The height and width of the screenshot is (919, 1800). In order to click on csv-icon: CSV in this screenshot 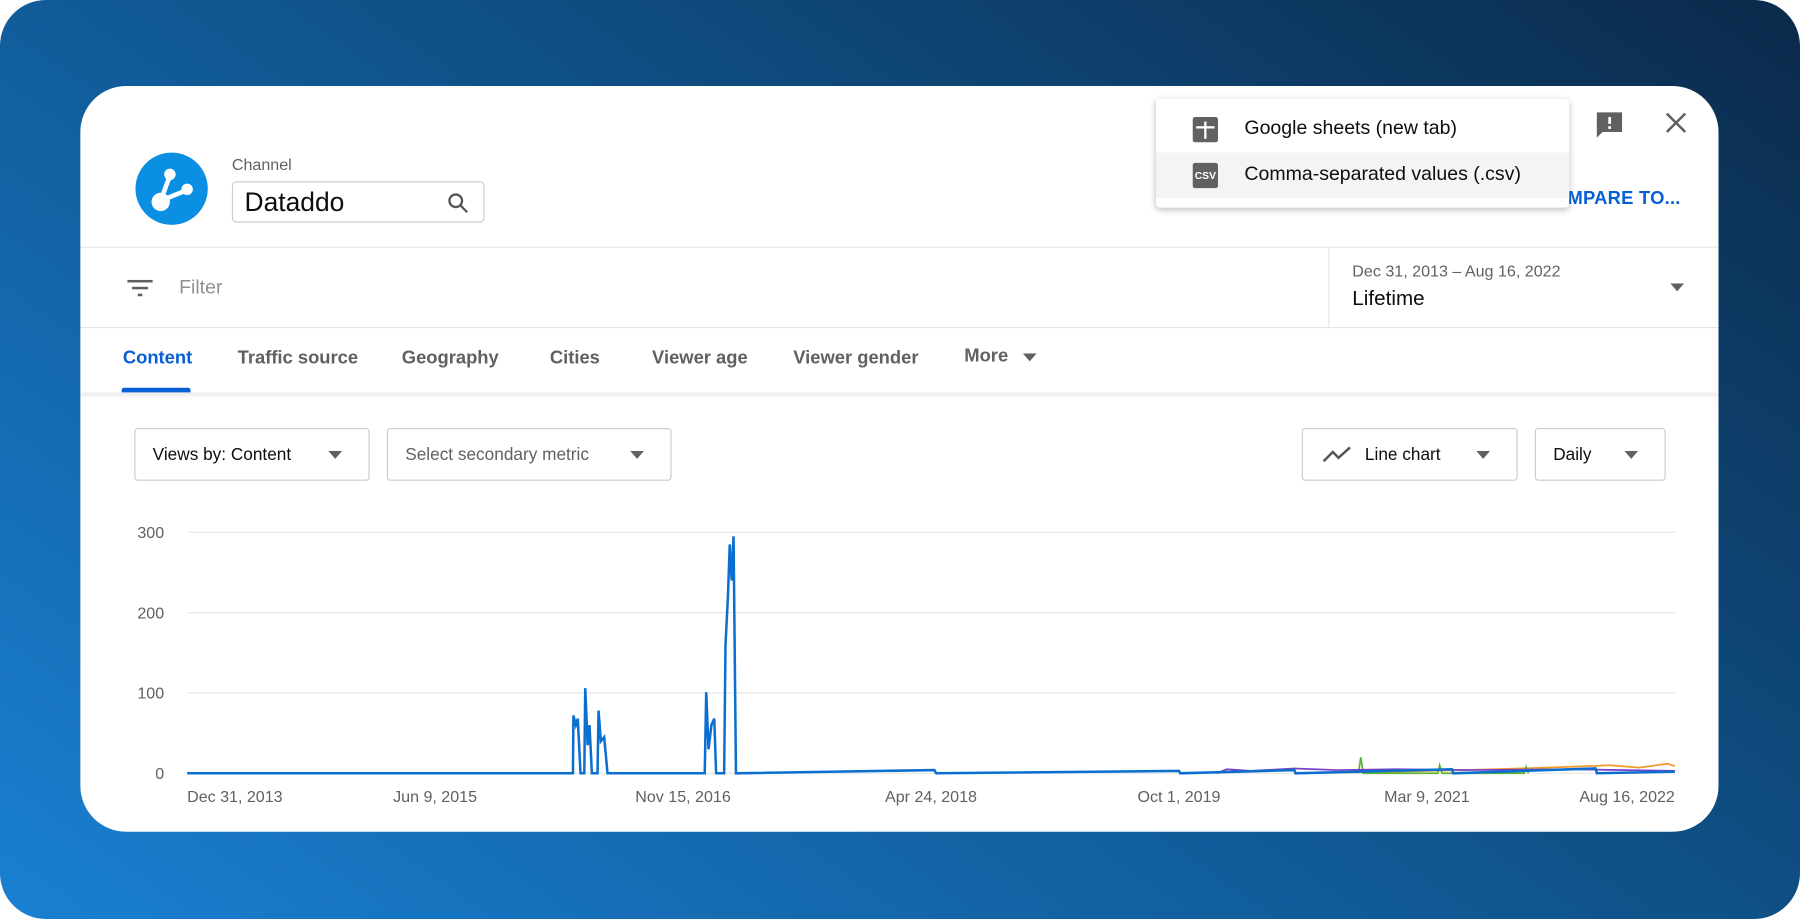, I will do `click(1205, 175)`.